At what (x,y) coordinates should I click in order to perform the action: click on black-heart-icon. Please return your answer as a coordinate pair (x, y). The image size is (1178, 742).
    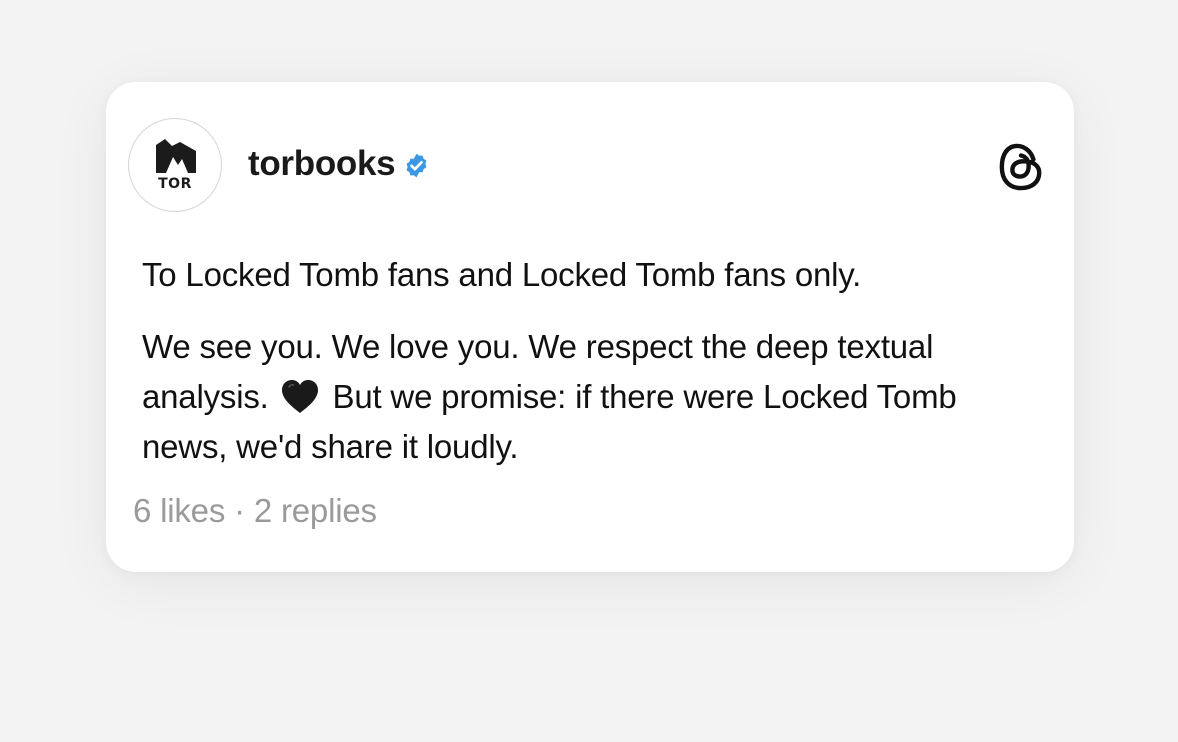
    Looking at the image, I should click on (299, 396).